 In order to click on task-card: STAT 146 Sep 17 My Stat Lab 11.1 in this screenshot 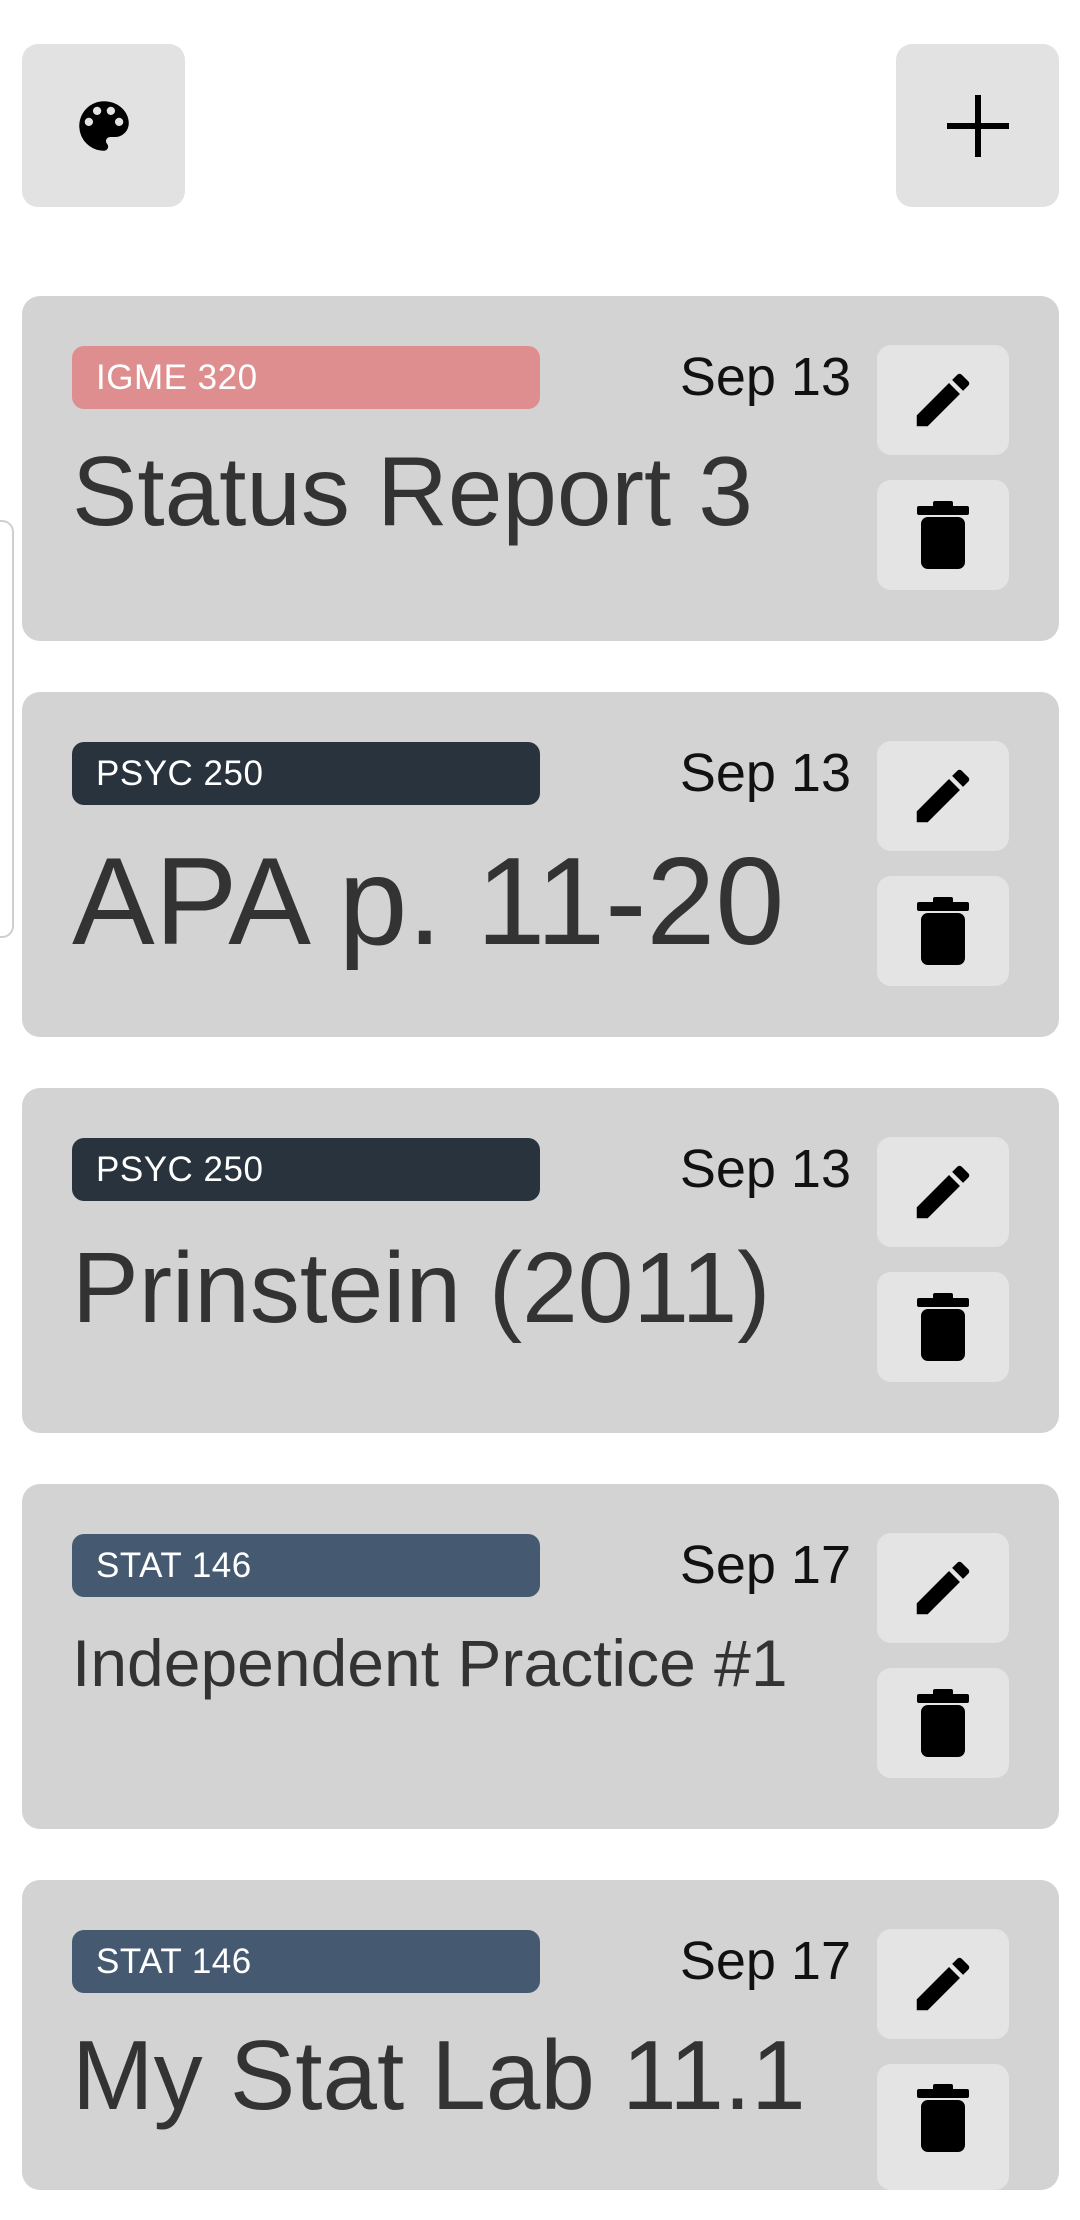, I will do `click(540, 2035)`.